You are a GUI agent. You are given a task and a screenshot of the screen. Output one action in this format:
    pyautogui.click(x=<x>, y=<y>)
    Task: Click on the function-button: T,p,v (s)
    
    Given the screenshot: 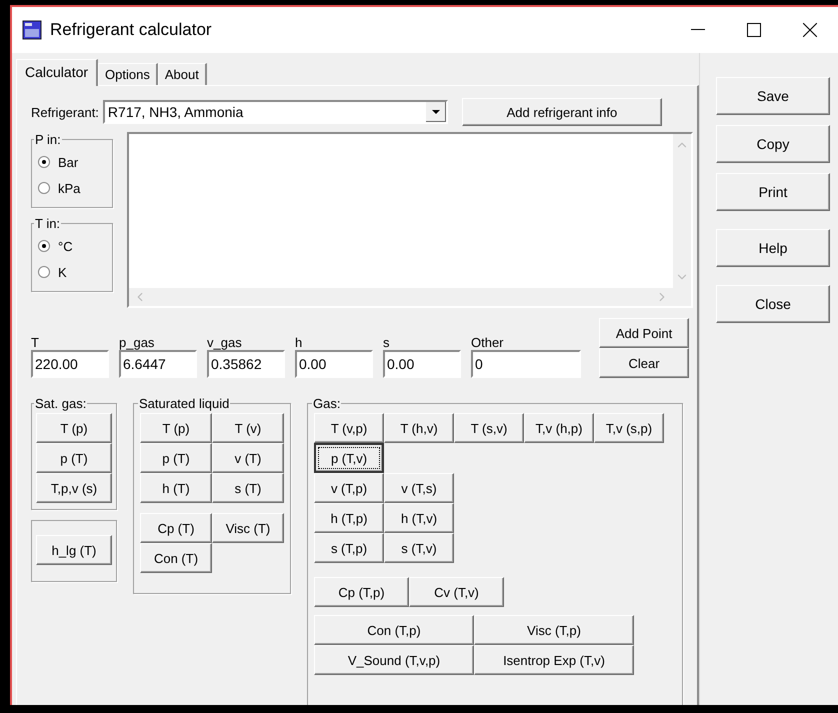 What is the action you would take?
    pyautogui.click(x=74, y=488)
    